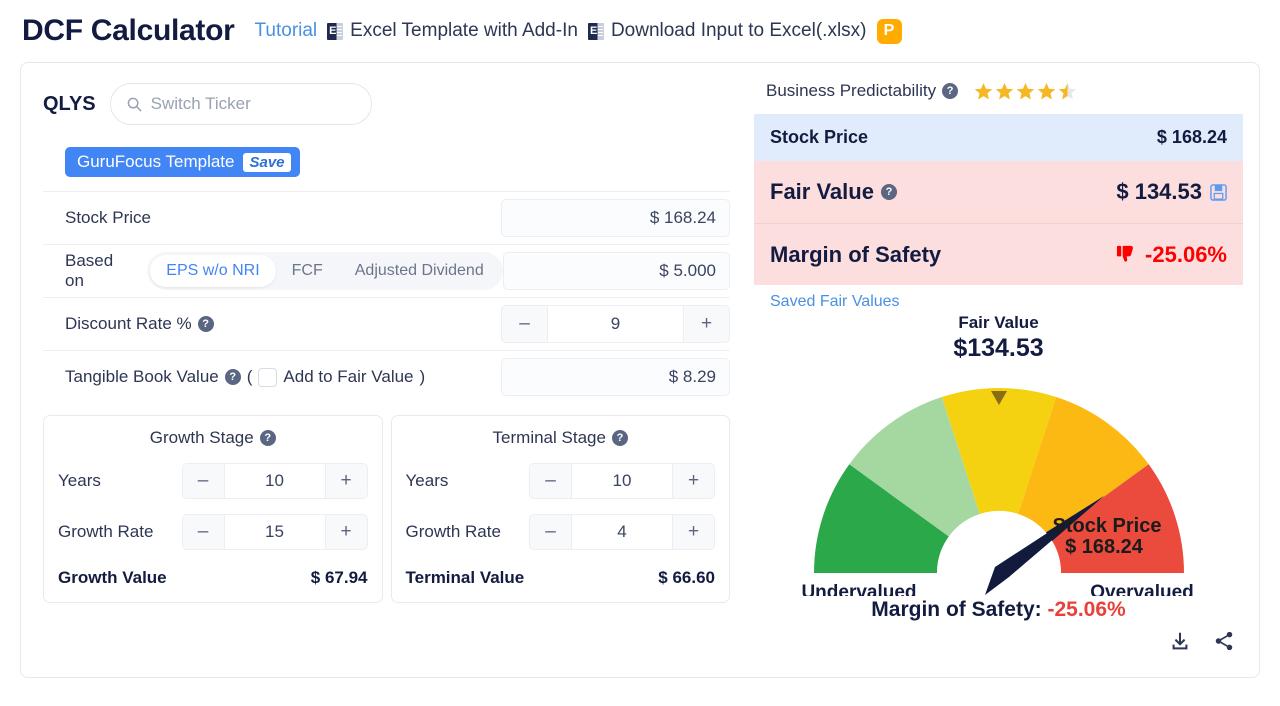 Image resolution: width=1280 pixels, height=706 pixels. What do you see at coordinates (182, 162) in the screenshot?
I see `gurufocus-template-button: GuruFocus Template Save` at bounding box center [182, 162].